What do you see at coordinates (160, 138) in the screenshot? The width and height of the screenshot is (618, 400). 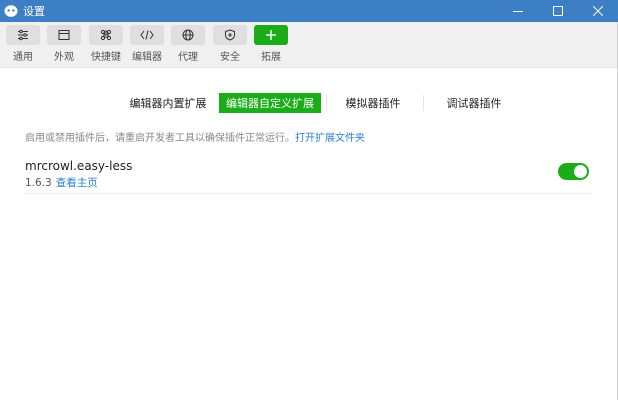 I see `restart-hint-text: 启用或禁用插件后，请重启开发者工具以确保插件正常运行。` at bounding box center [160, 138].